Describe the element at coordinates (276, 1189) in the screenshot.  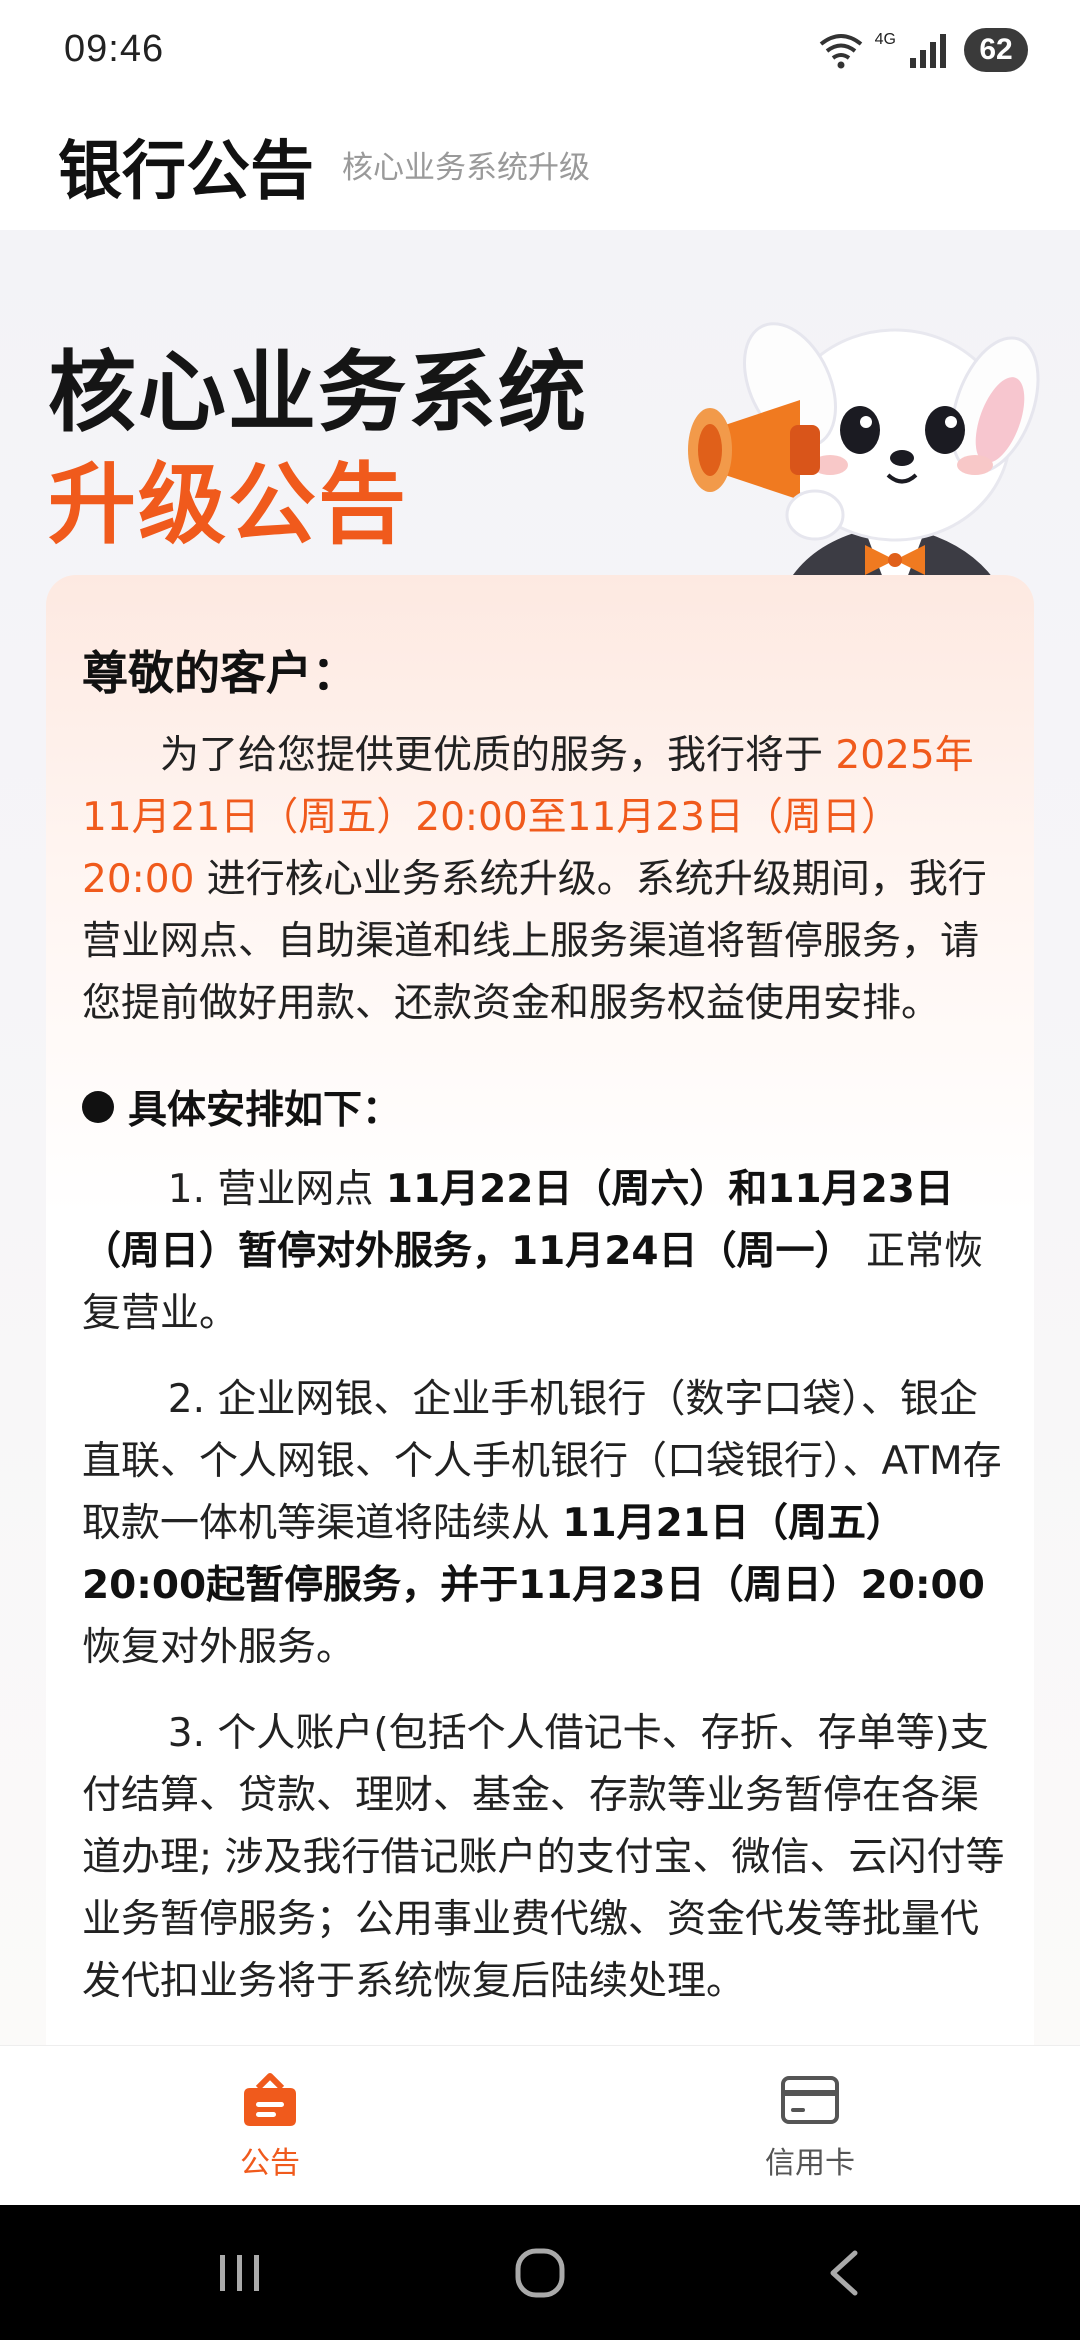
I see `item-text: 1. 营业网点` at that location.